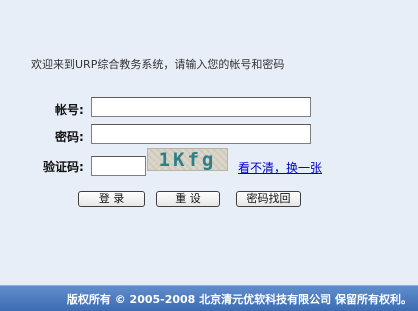 This screenshot has height=311, width=418. I want to click on password-label: 密码:, so click(69, 137).